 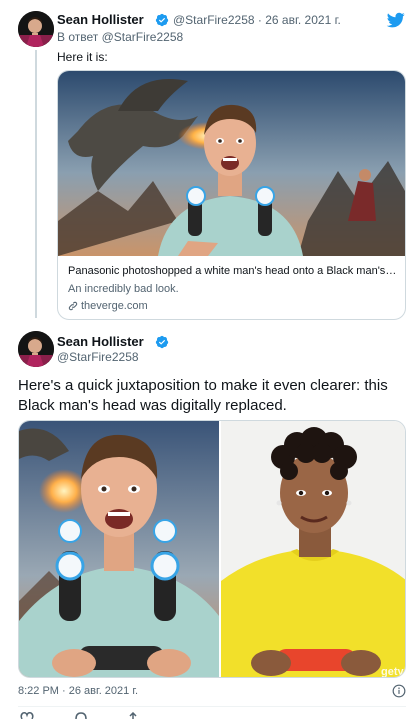 What do you see at coordinates (82, 57) in the screenshot?
I see `tweet-text: Here it is:` at bounding box center [82, 57].